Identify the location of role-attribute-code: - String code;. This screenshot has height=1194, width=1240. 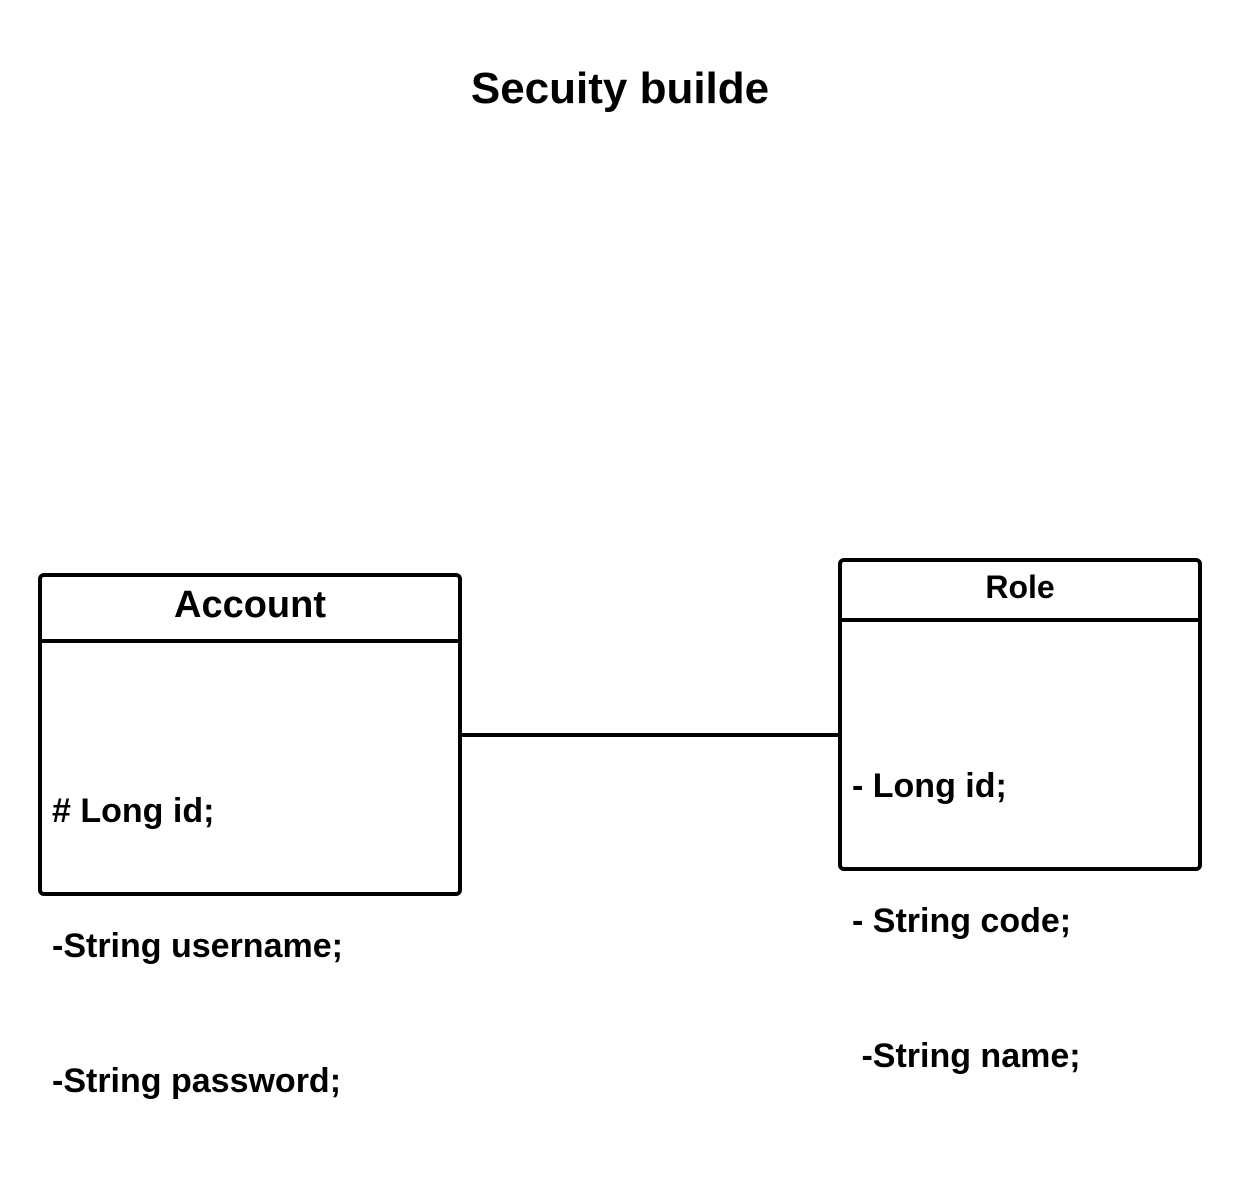
(962, 921).